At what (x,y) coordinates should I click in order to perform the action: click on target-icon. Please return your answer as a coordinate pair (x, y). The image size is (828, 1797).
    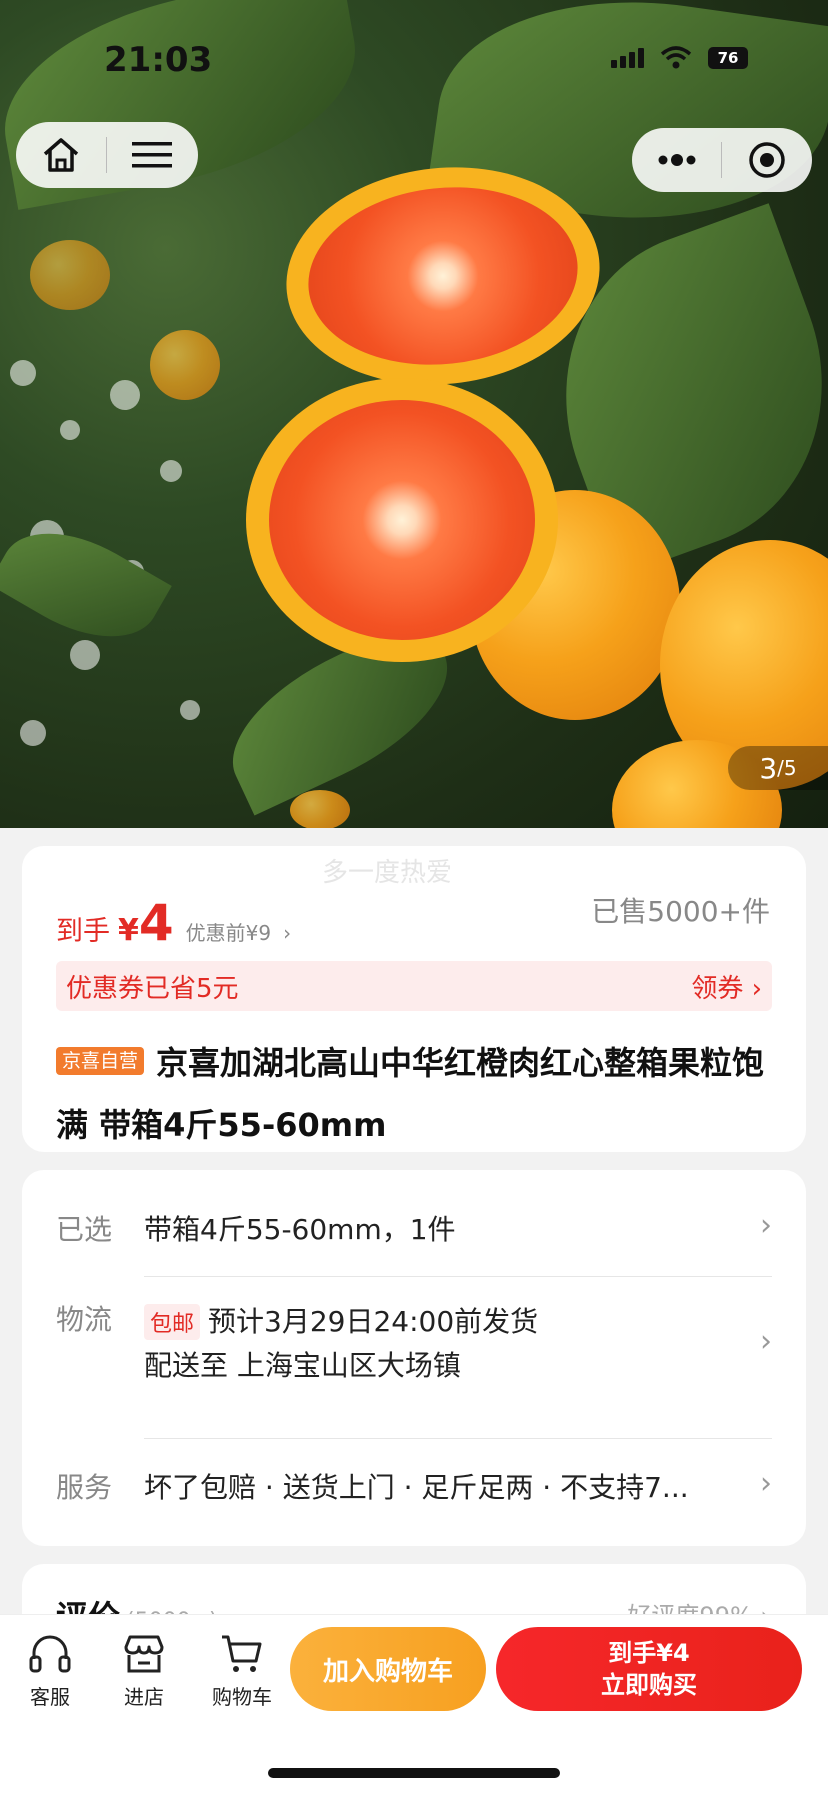
    Looking at the image, I should click on (766, 160).